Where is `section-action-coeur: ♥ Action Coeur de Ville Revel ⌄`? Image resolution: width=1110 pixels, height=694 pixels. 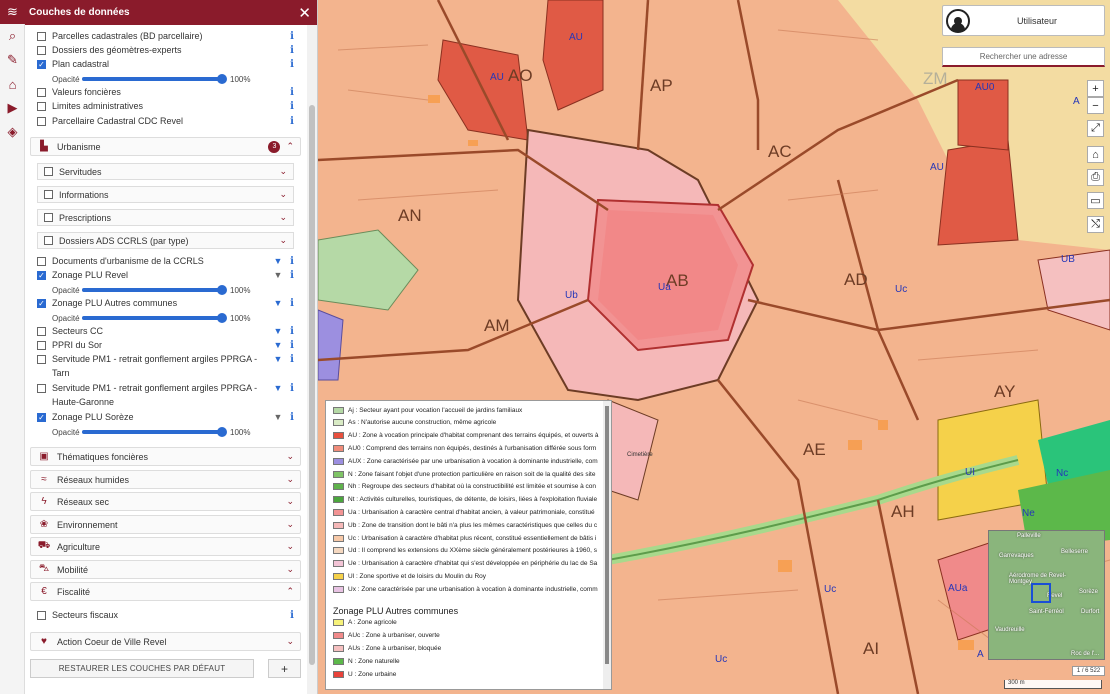
section-action-coeur: ♥ Action Coeur de Ville Revel ⌄ is located at coordinates (165, 641).